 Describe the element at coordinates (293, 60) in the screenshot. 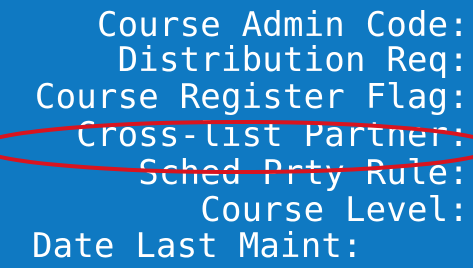

I see `distribution-req-label: Distribution Req:` at that location.